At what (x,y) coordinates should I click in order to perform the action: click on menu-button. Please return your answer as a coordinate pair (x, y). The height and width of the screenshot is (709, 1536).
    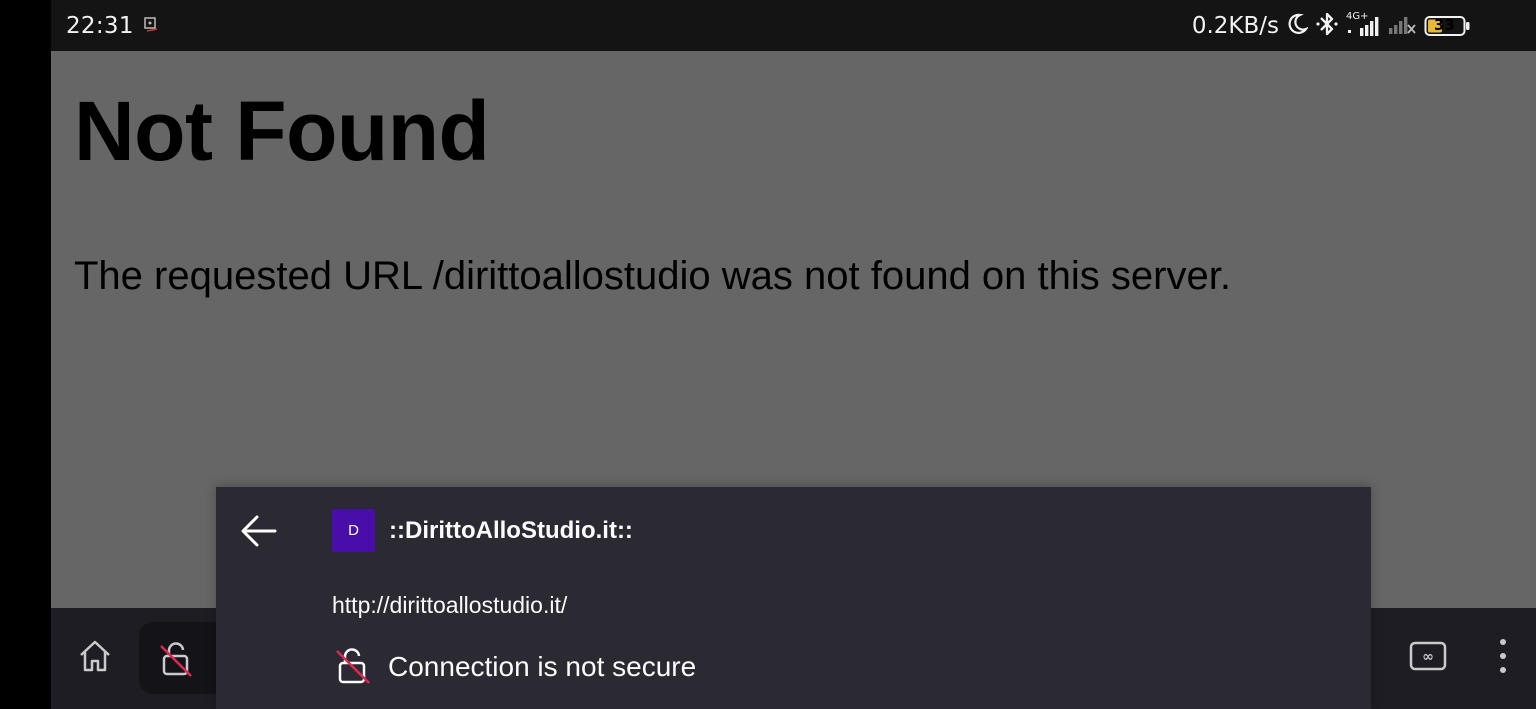
    Looking at the image, I should click on (1503, 658).